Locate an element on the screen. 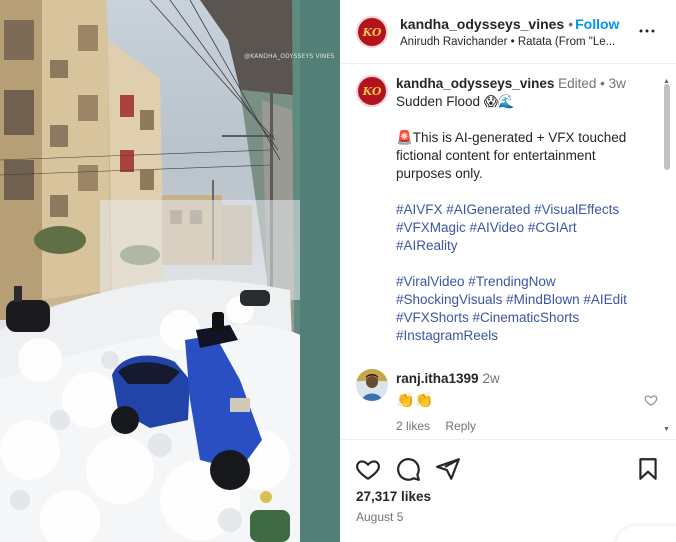 The width and height of the screenshot is (676, 542). caption-edited: Edited is located at coordinates (577, 83).